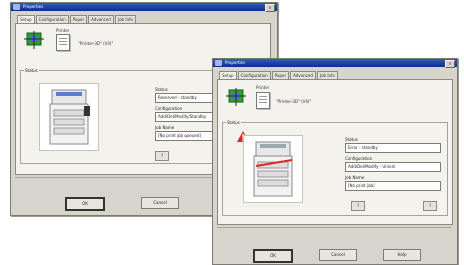 This screenshot has width=464, height=265. What do you see at coordinates (359, 158) in the screenshot?
I see `configuration-field-label: Configuration` at bounding box center [359, 158].